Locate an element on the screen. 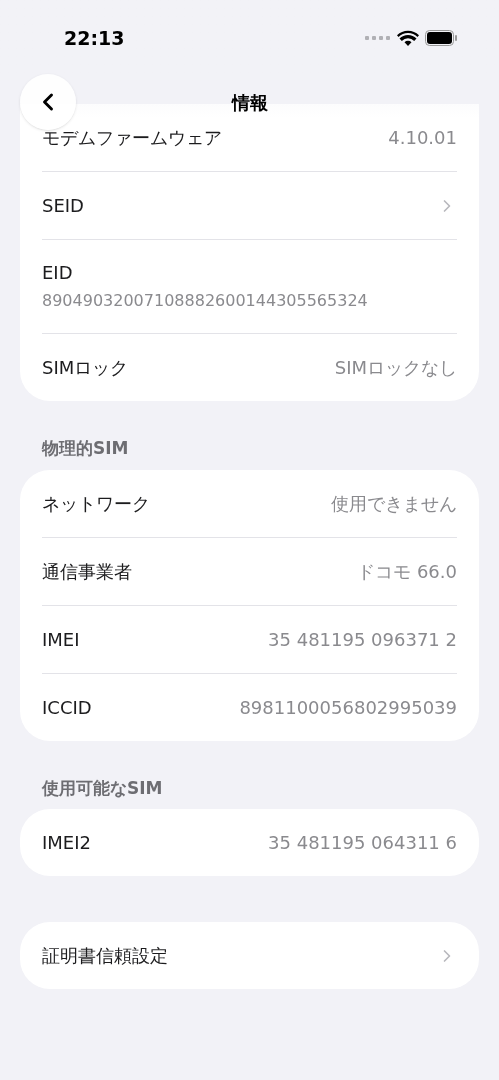 This screenshot has height=1080, width=499. row-value: ドコモ 66.0 is located at coordinates (407, 571).